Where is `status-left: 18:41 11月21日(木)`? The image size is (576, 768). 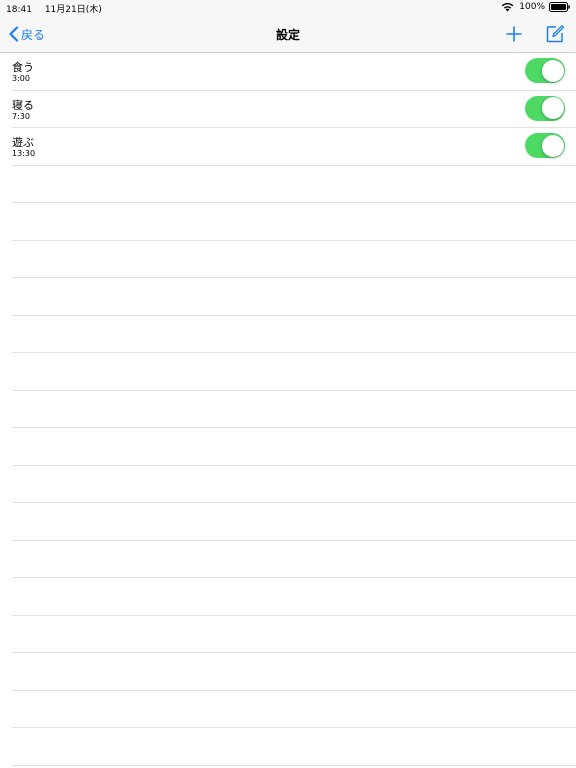
status-left: 18:41 11月21日(木) is located at coordinates (54, 8).